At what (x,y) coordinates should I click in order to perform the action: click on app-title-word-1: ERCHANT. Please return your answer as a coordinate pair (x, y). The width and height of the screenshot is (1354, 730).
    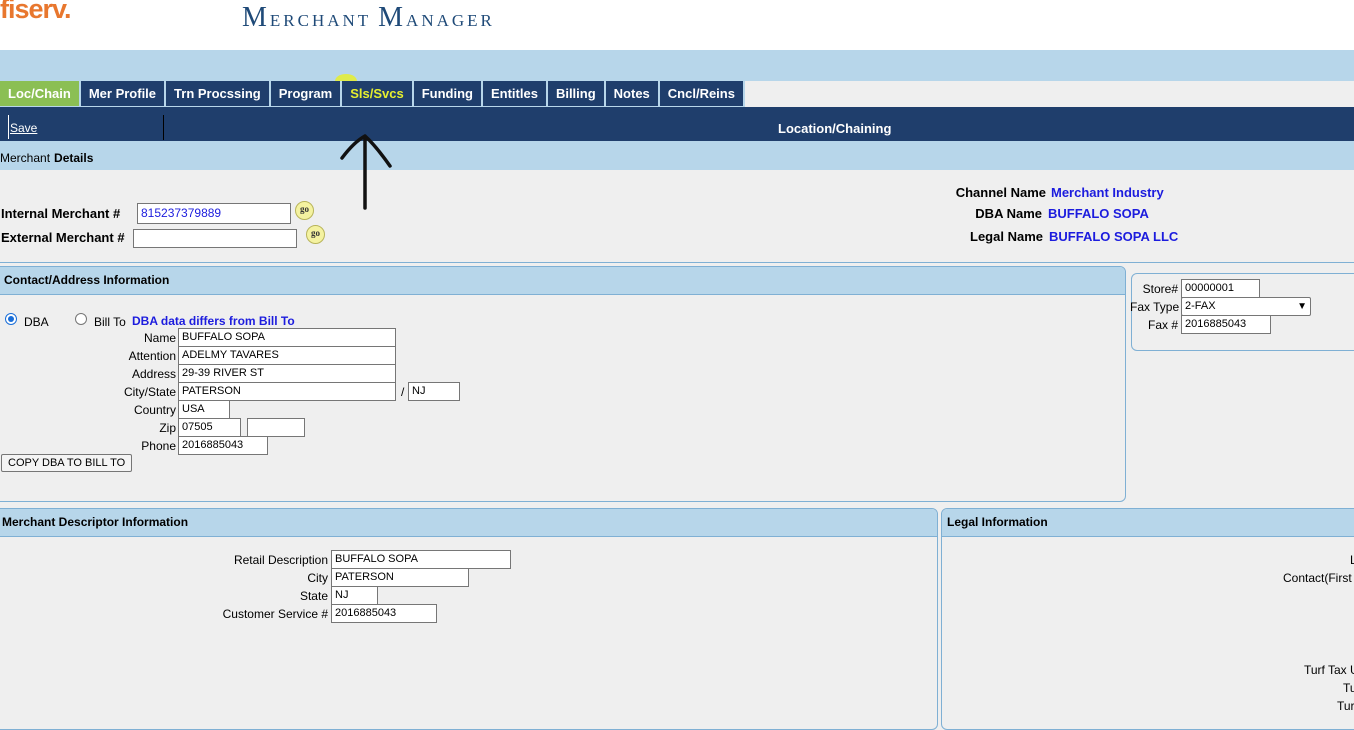
    Looking at the image, I should click on (320, 20).